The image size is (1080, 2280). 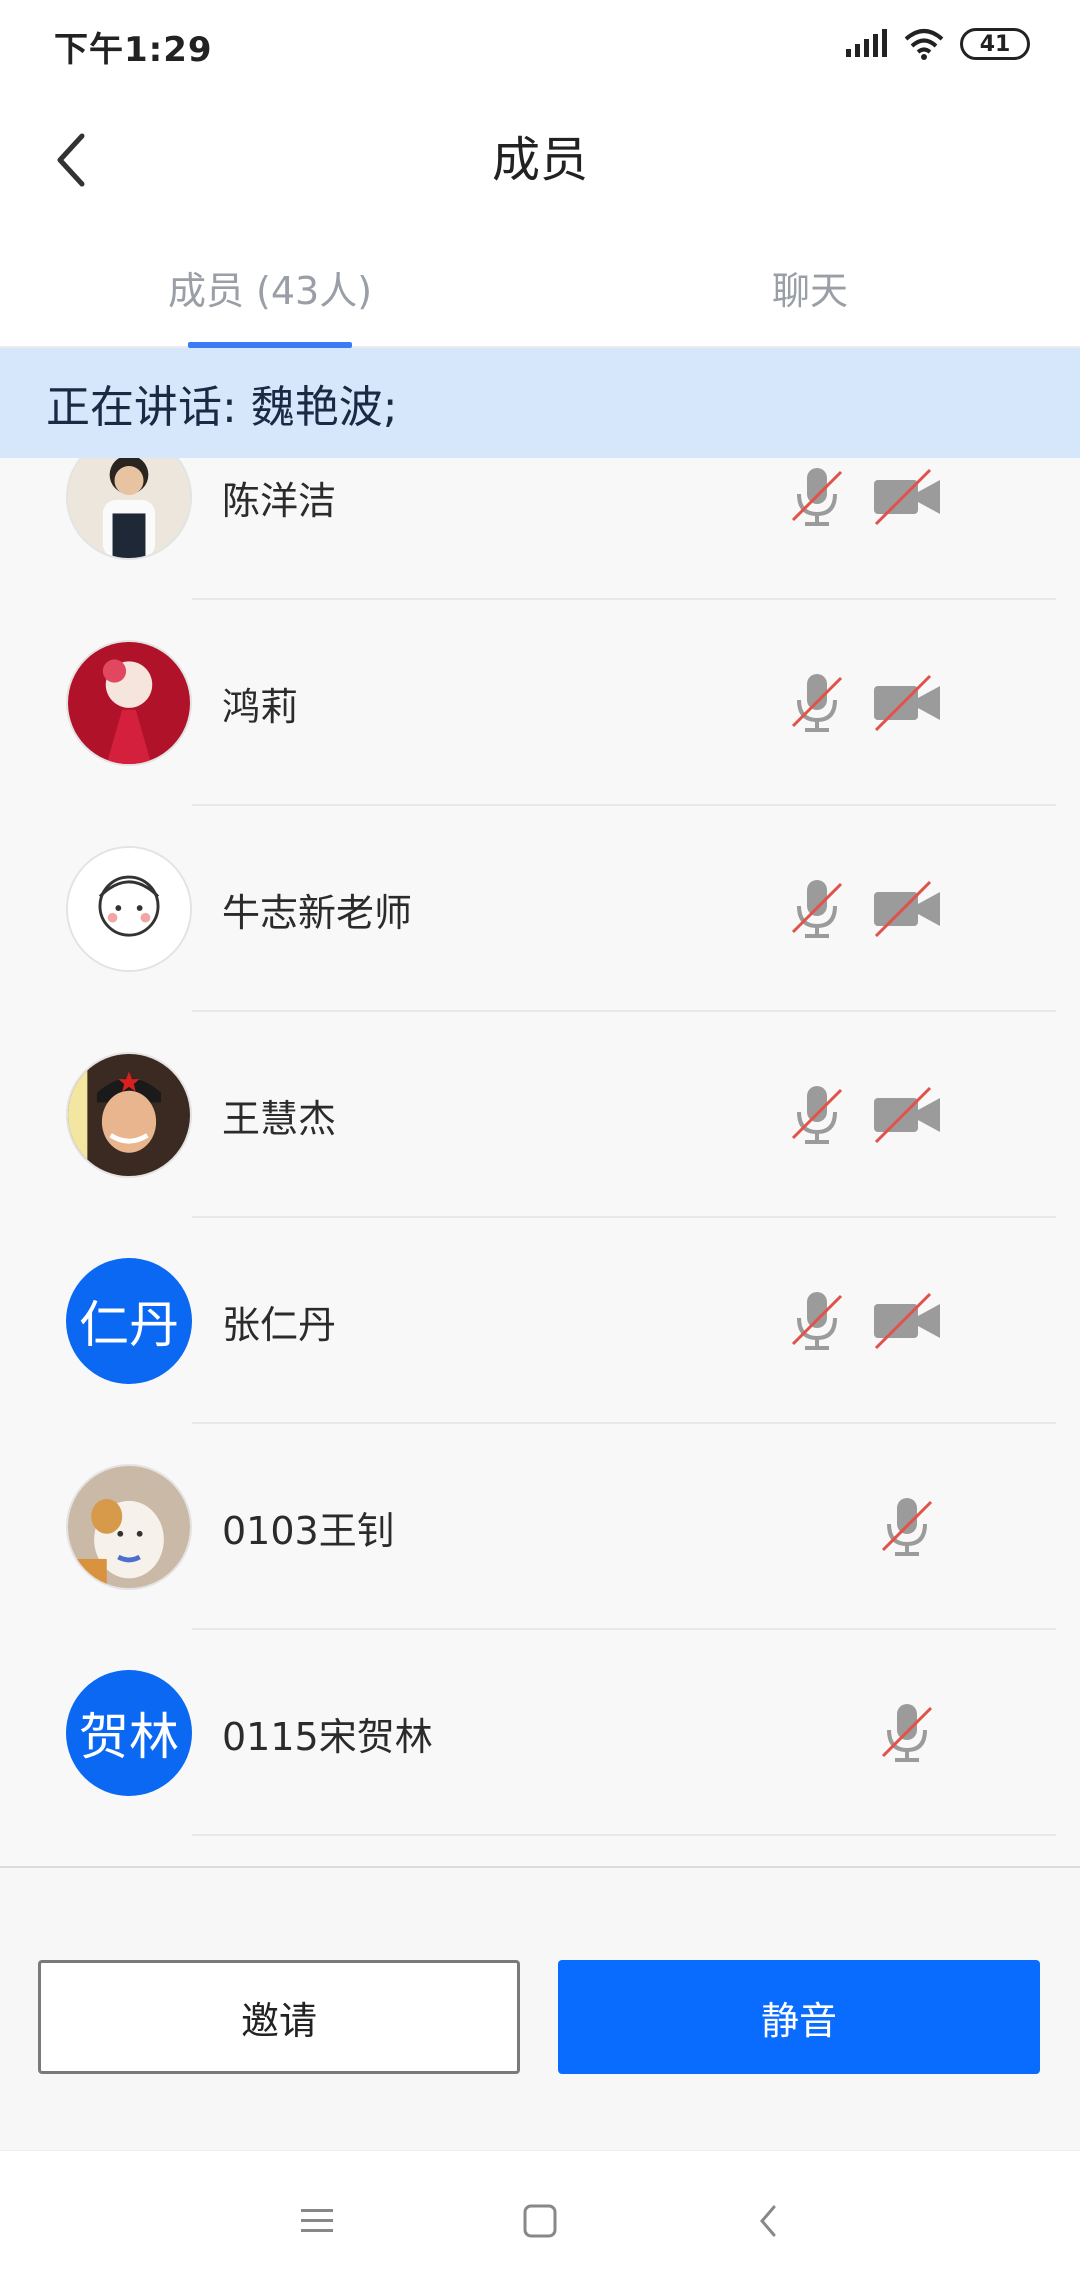 I want to click on page-title: 成员, so click(x=539, y=160).